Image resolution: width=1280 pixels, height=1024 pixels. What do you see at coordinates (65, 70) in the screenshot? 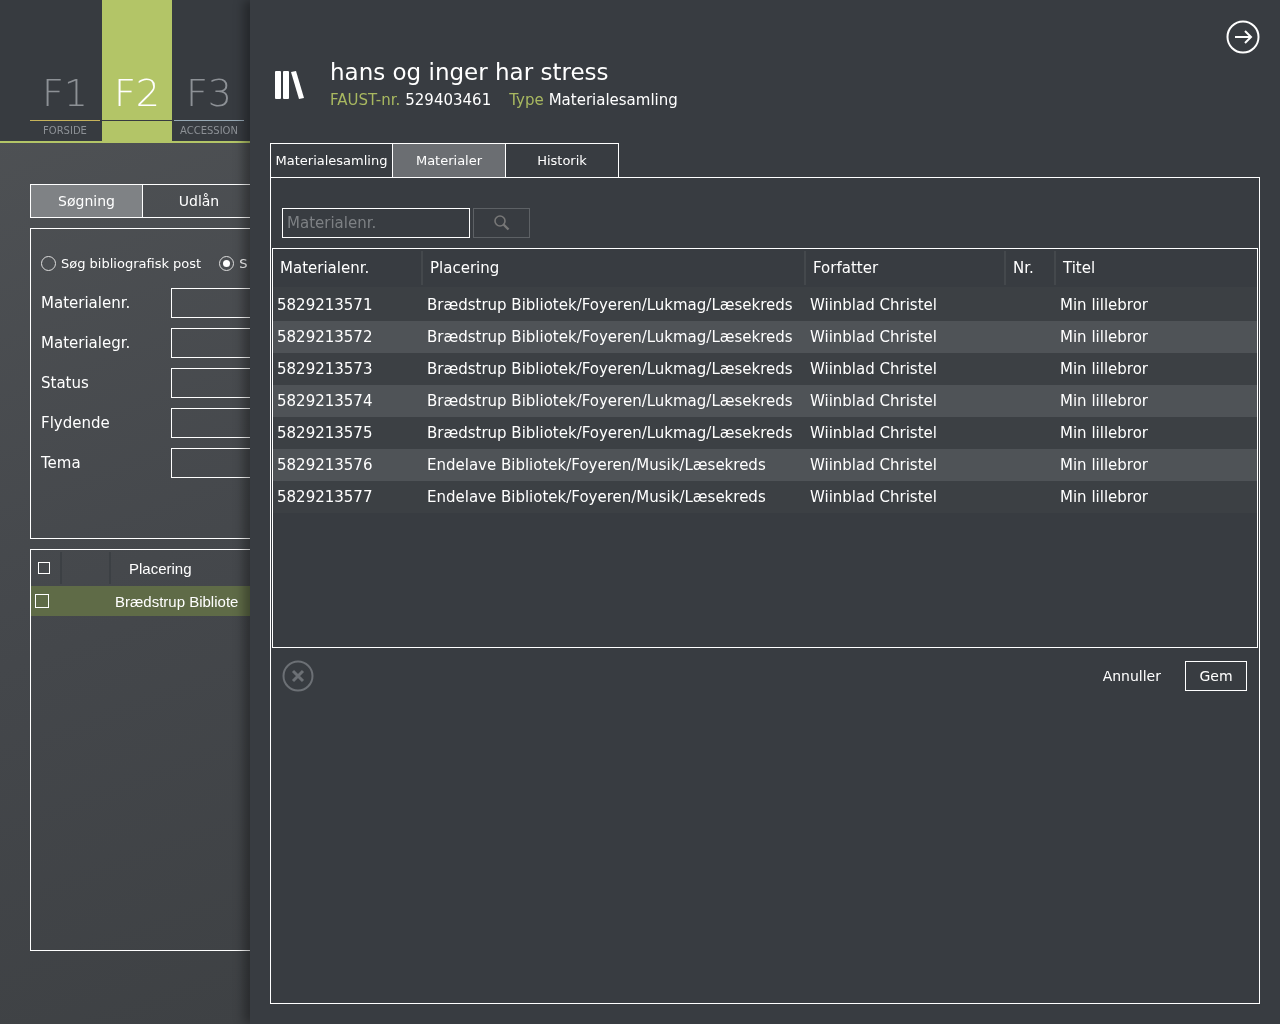
I see `function-key-tab: F1 FORSIDE` at bounding box center [65, 70].